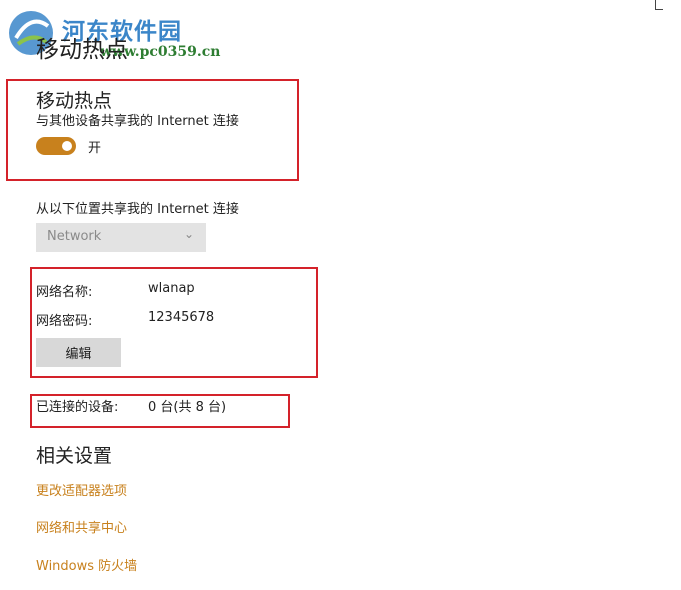 This screenshot has width=681, height=590. I want to click on highlight-box-devices, so click(160, 411).